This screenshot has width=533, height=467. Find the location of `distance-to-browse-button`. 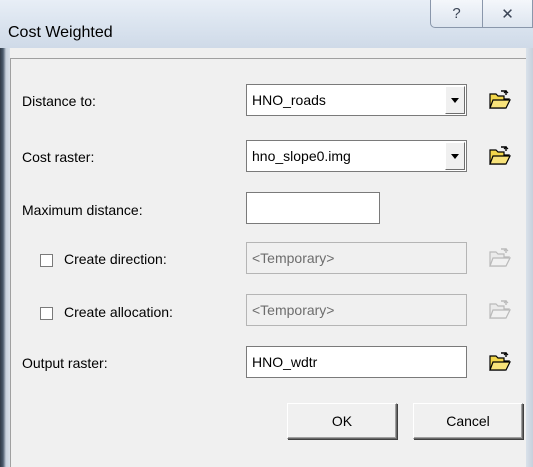

distance-to-browse-button is located at coordinates (500, 100).